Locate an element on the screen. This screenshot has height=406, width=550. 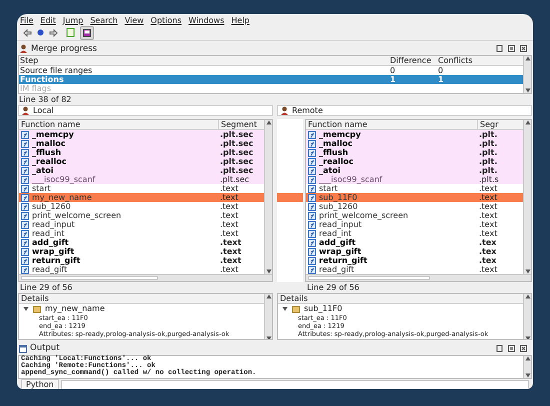
function-row: _realloc .plt. is located at coordinates (414, 161).